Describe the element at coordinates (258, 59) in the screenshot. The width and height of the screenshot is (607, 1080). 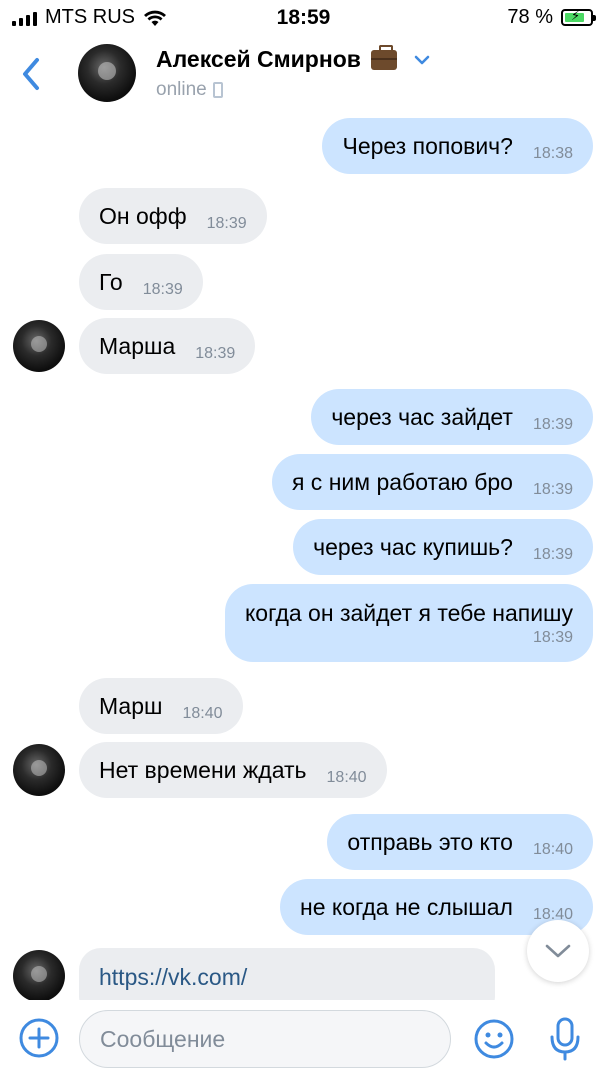
I see `contact-name: Алексей Смирнов` at that location.